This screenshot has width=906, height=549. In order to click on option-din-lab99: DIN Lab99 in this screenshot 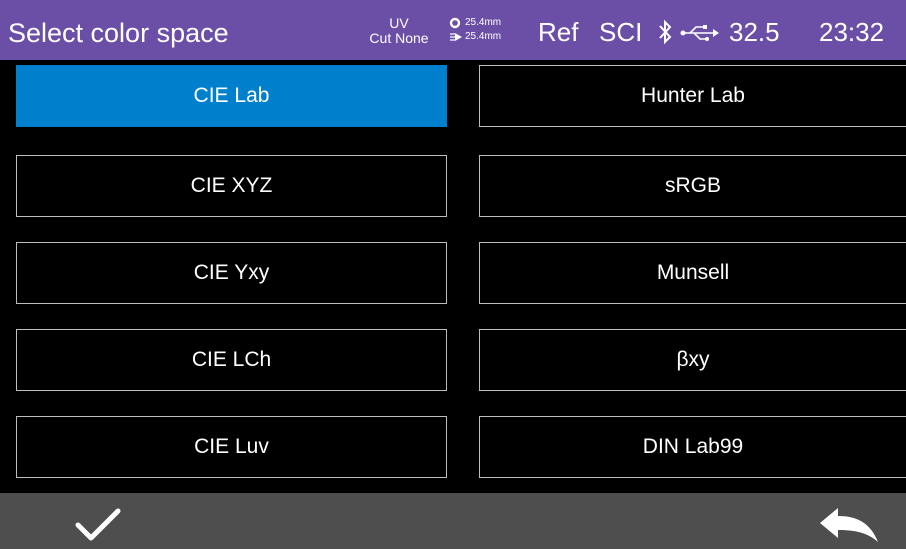, I will do `click(692, 447)`.